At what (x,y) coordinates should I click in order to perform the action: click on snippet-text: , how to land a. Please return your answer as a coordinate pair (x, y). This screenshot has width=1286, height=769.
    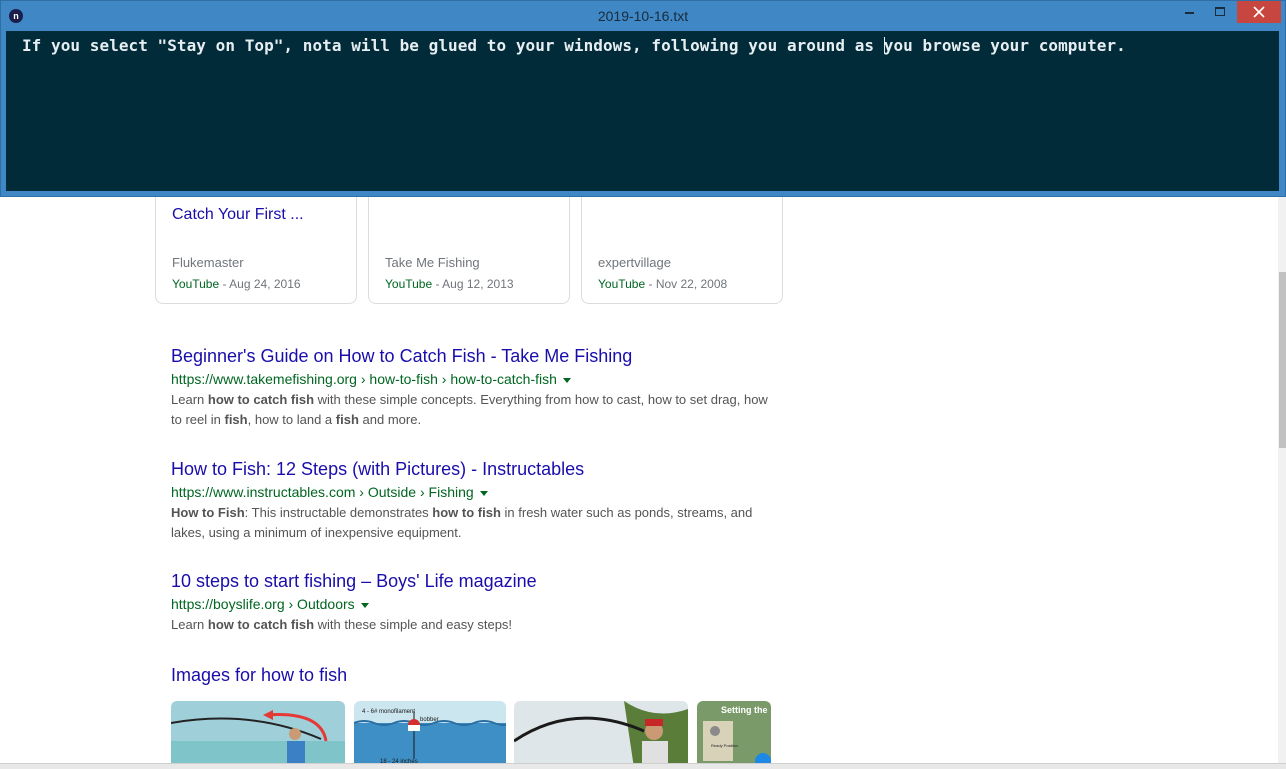
    Looking at the image, I should click on (291, 419).